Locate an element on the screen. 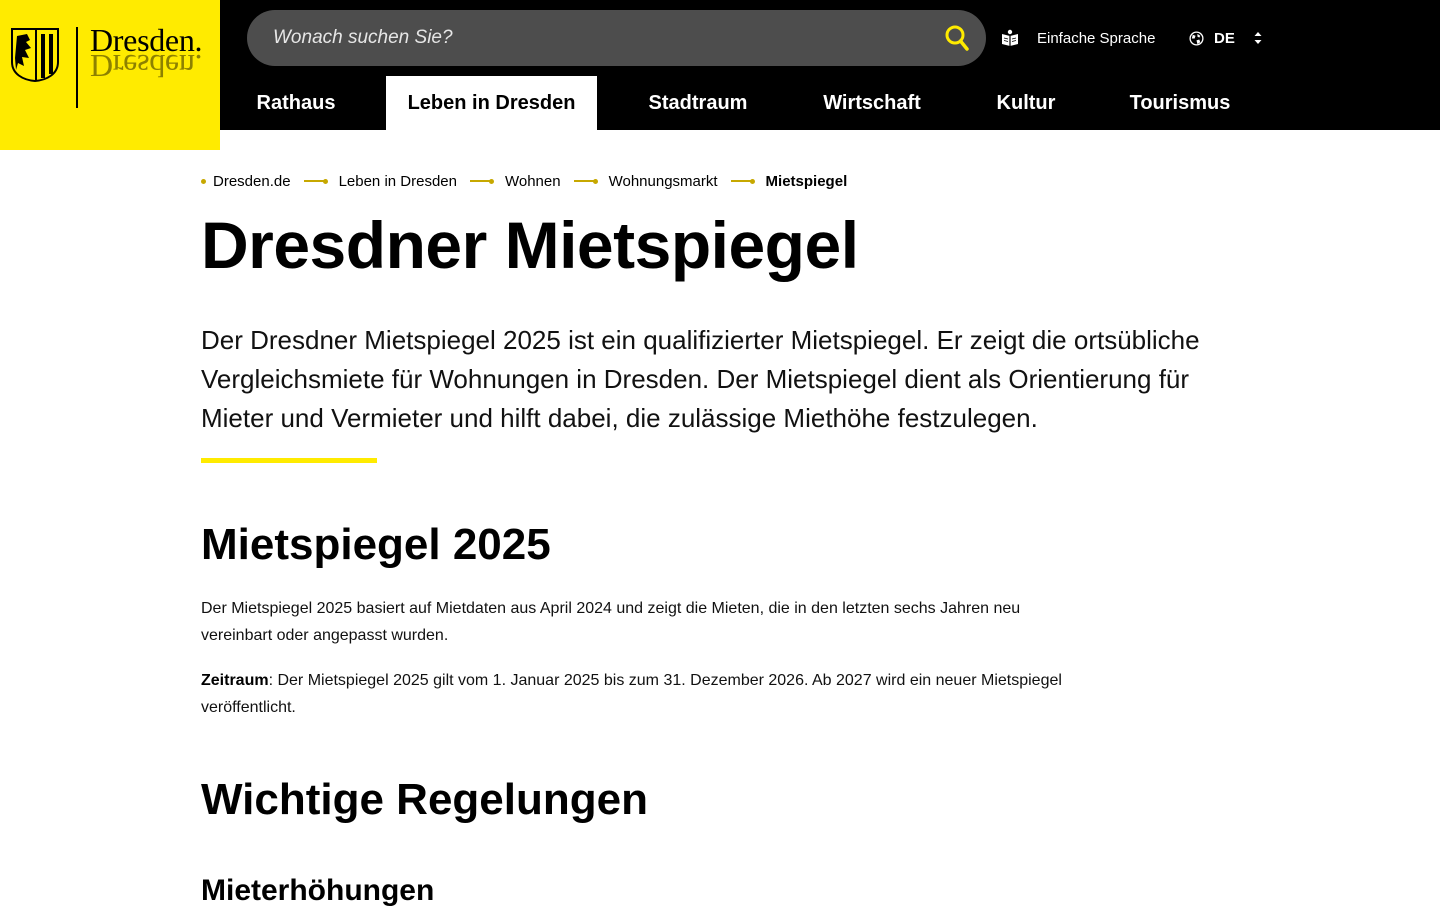 The width and height of the screenshot is (1440, 910). nav-item-wirtschaft: Wirtschaft is located at coordinates (872, 103).